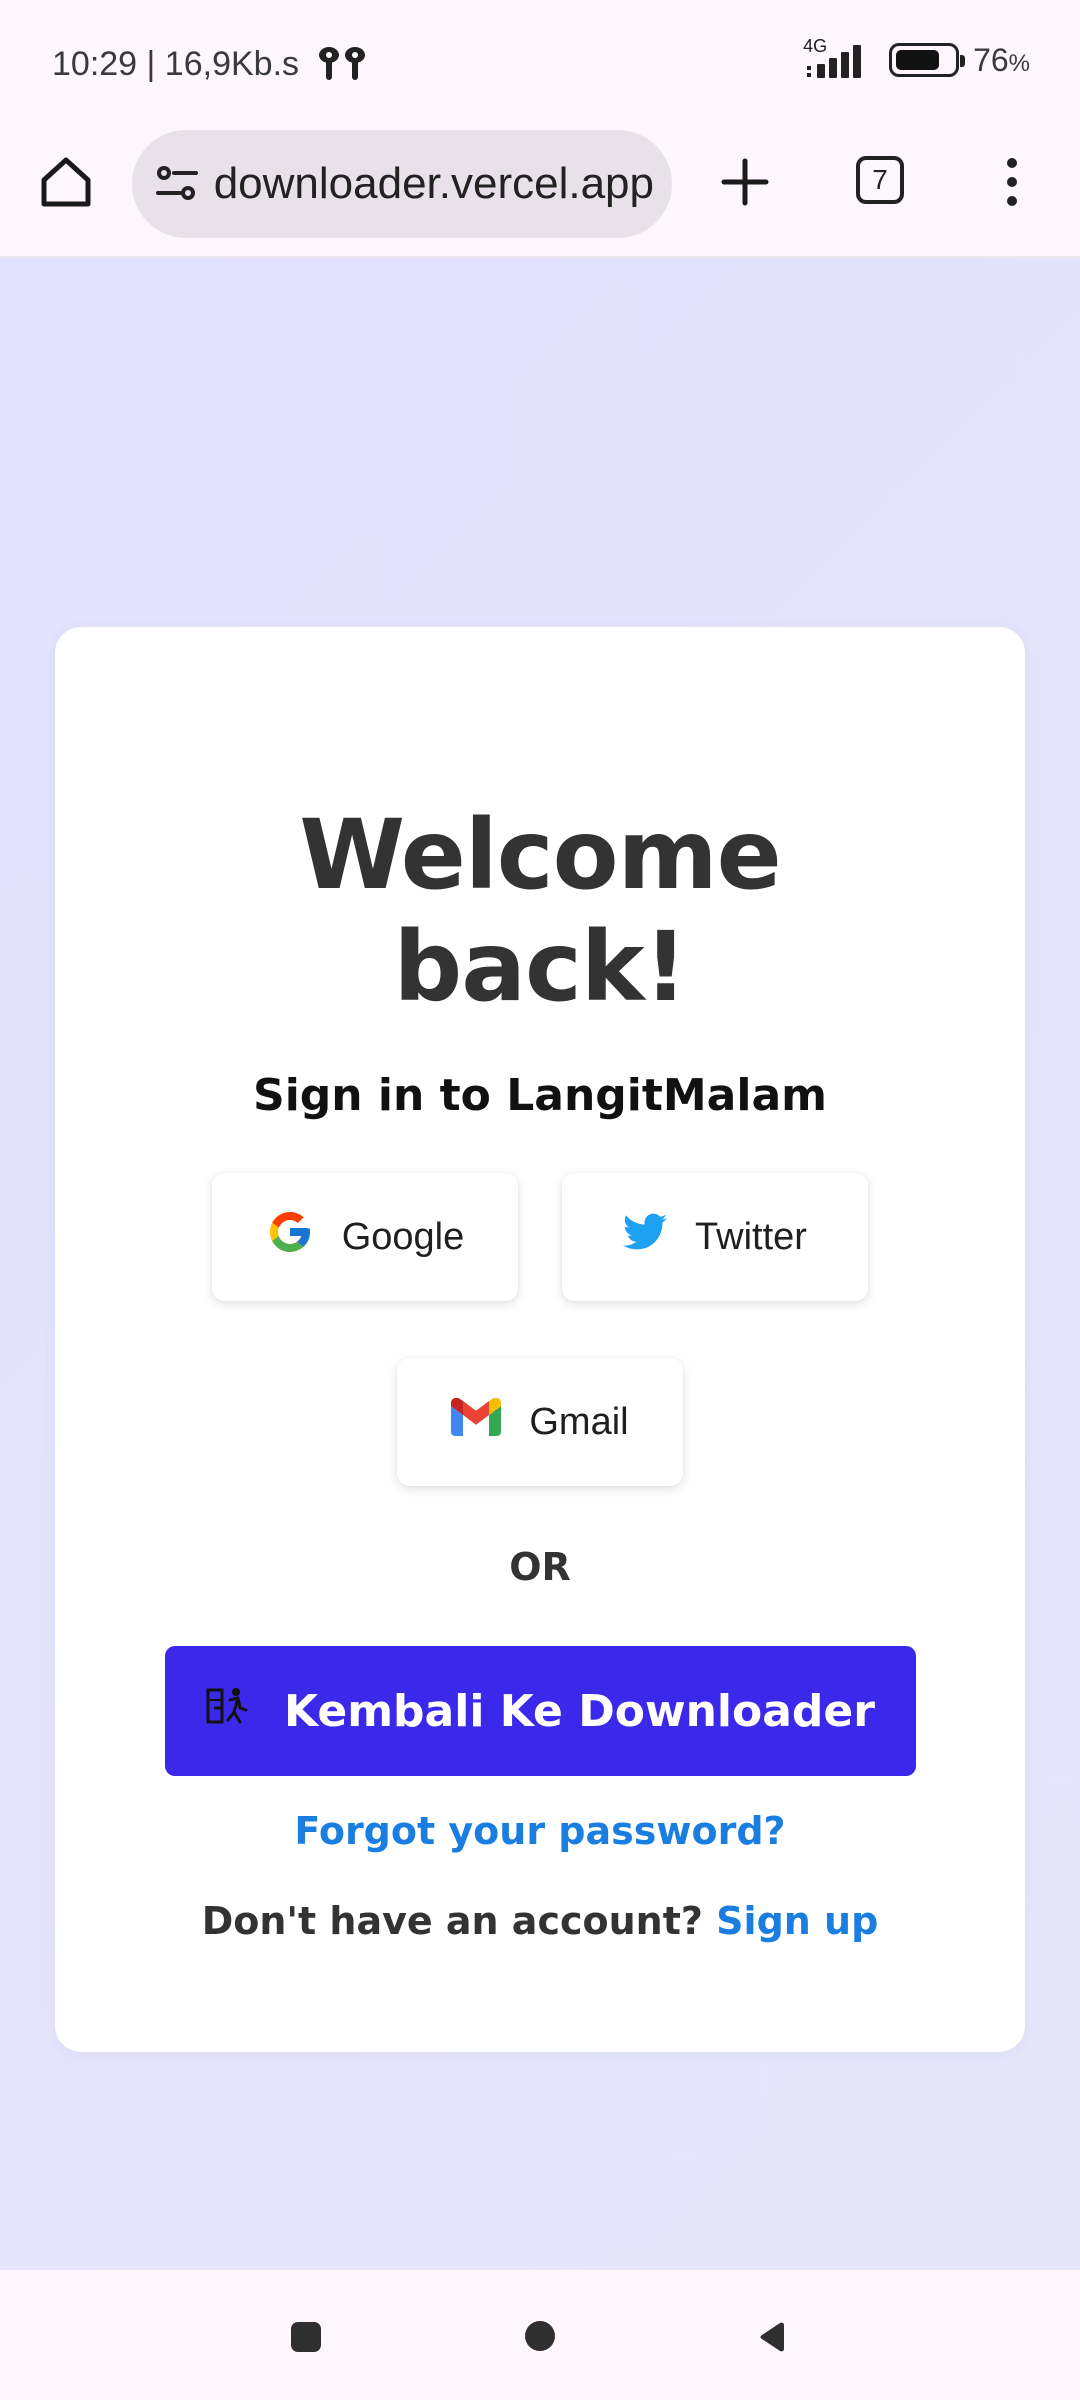  Describe the element at coordinates (773, 2339) in the screenshot. I see `back-button` at that location.